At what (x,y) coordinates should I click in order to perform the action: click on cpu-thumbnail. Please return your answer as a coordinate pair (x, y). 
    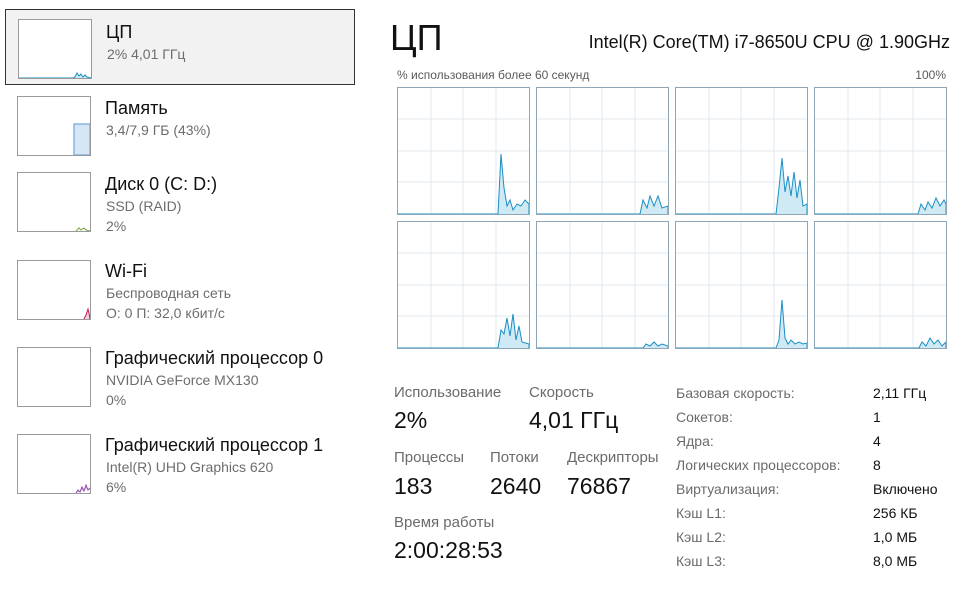
    Looking at the image, I should click on (55, 49).